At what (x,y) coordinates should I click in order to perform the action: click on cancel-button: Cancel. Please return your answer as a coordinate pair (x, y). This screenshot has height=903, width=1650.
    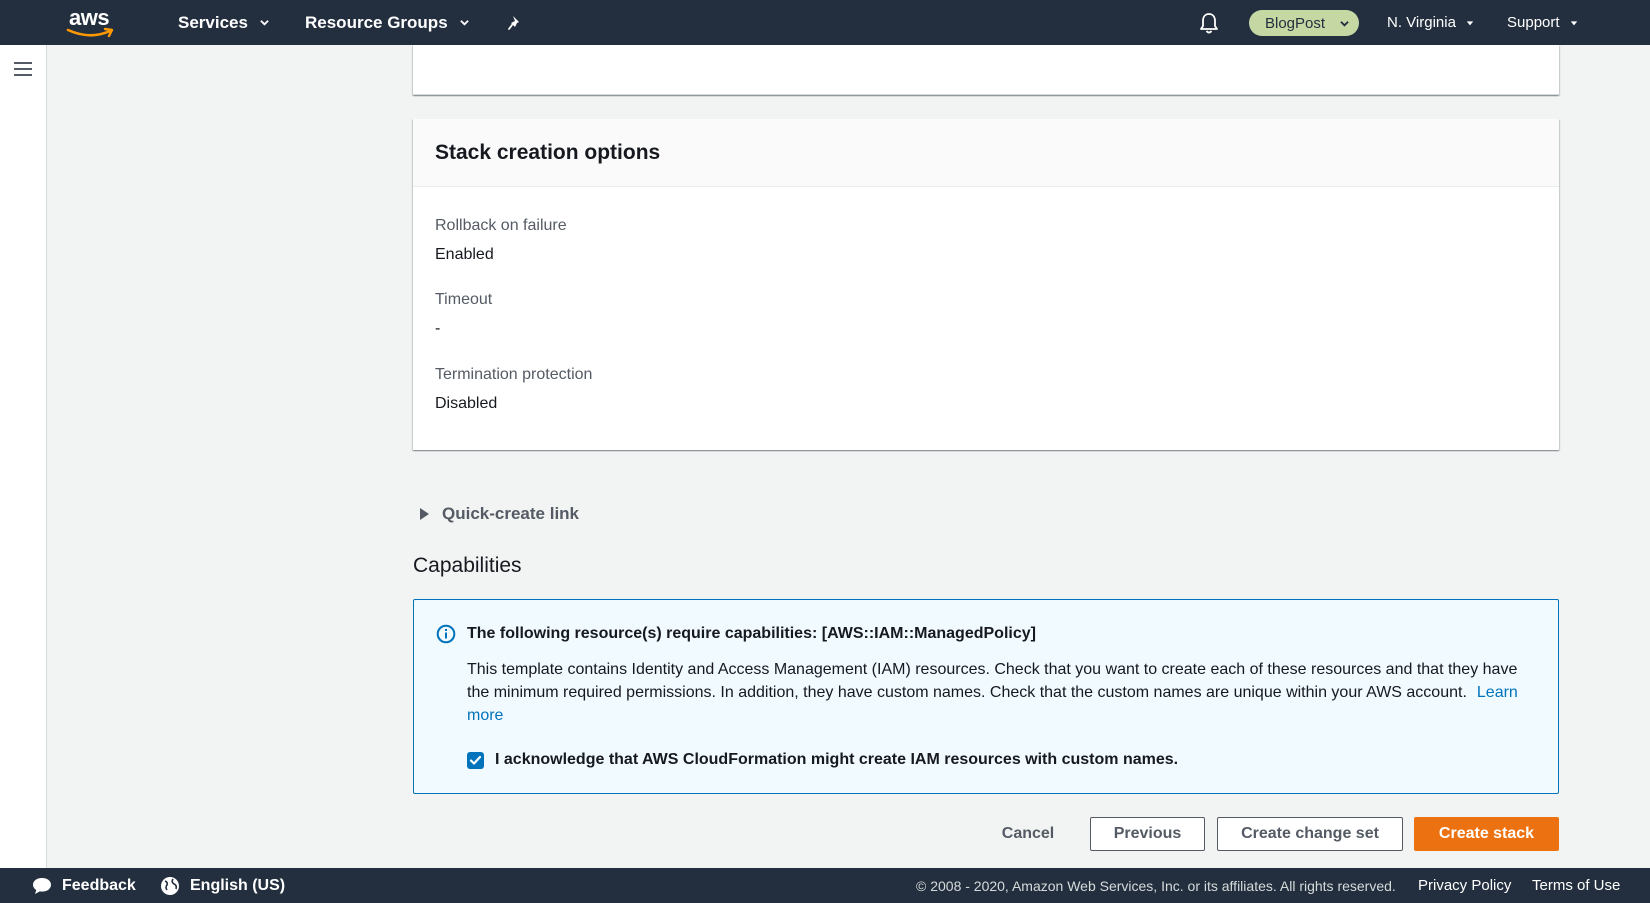
    Looking at the image, I should click on (1028, 834).